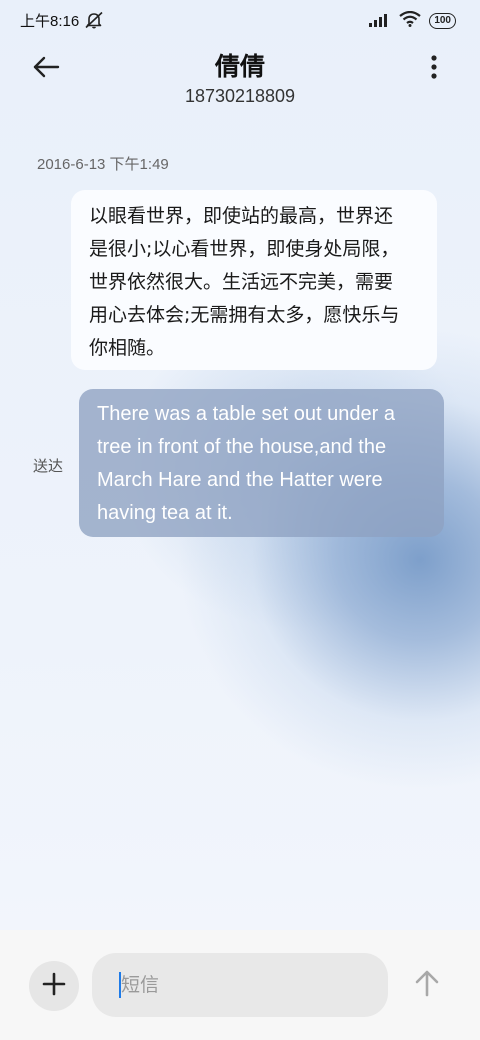 This screenshot has width=480, height=1040. What do you see at coordinates (241, 282) in the screenshot?
I see `message-line: 世界依然很大。生活远不完美，需要` at bounding box center [241, 282].